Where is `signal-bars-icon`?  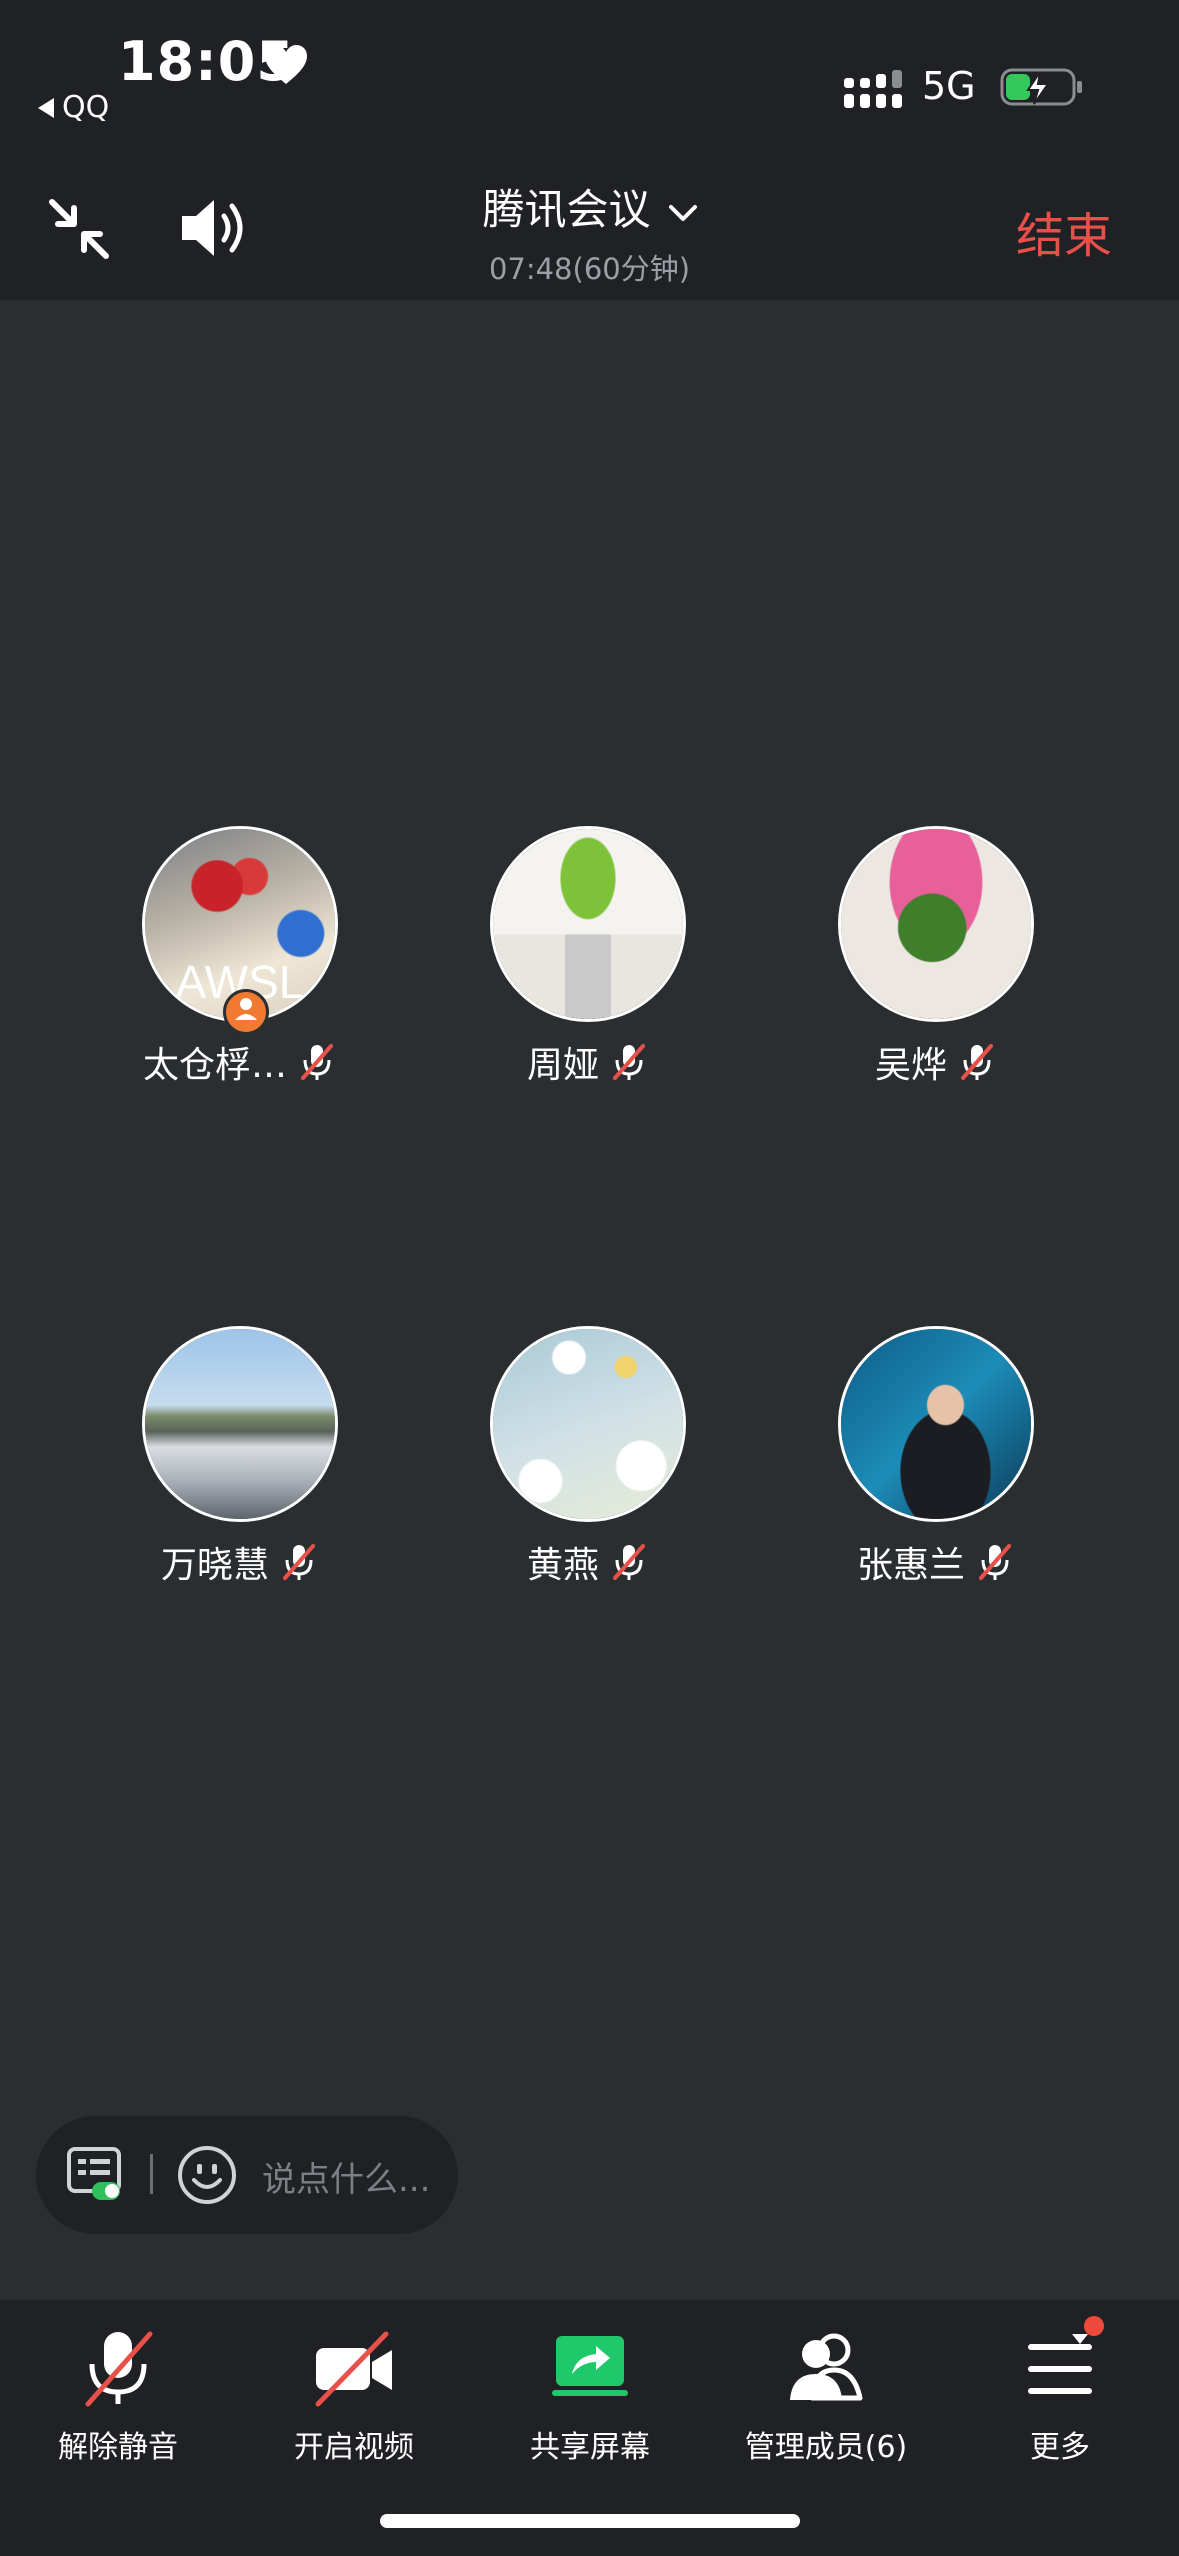 signal-bars-icon is located at coordinates (873, 89).